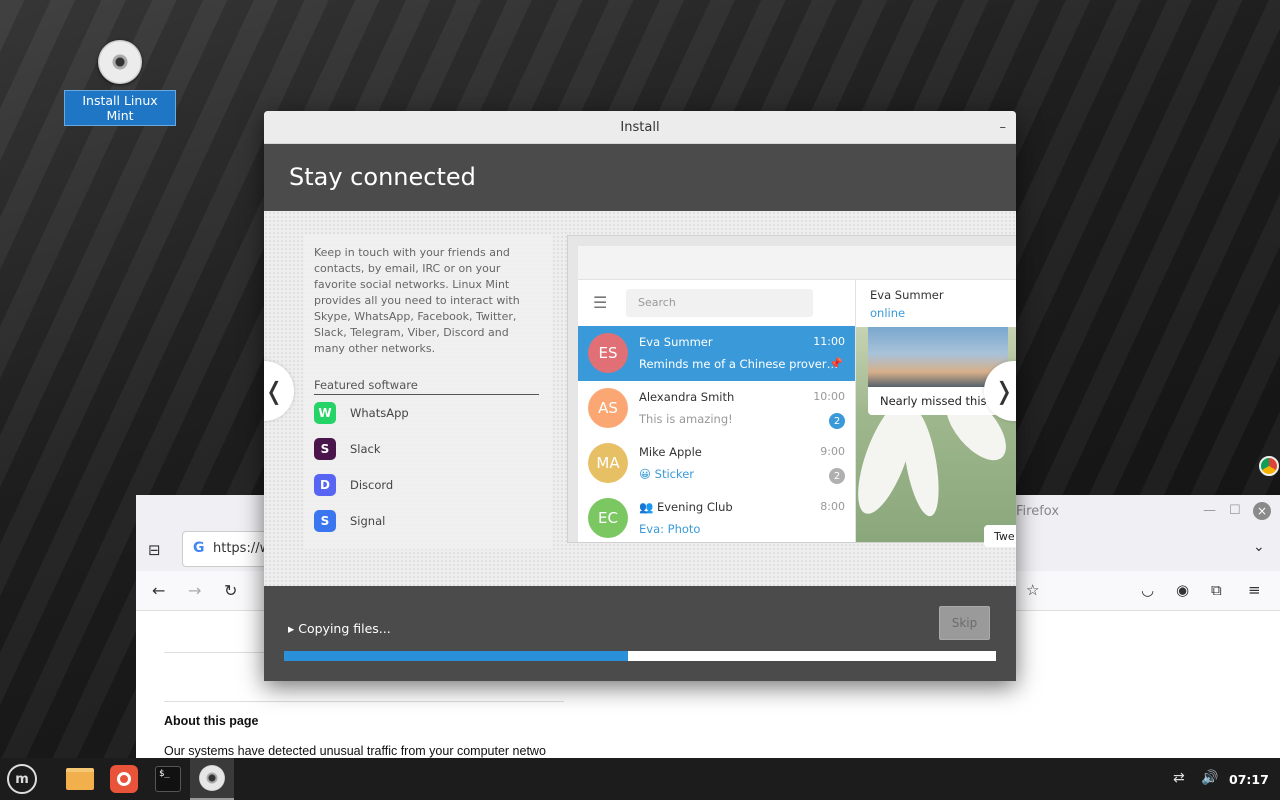 The width and height of the screenshot is (1280, 800). I want to click on chat-time: 10:00, so click(829, 396).